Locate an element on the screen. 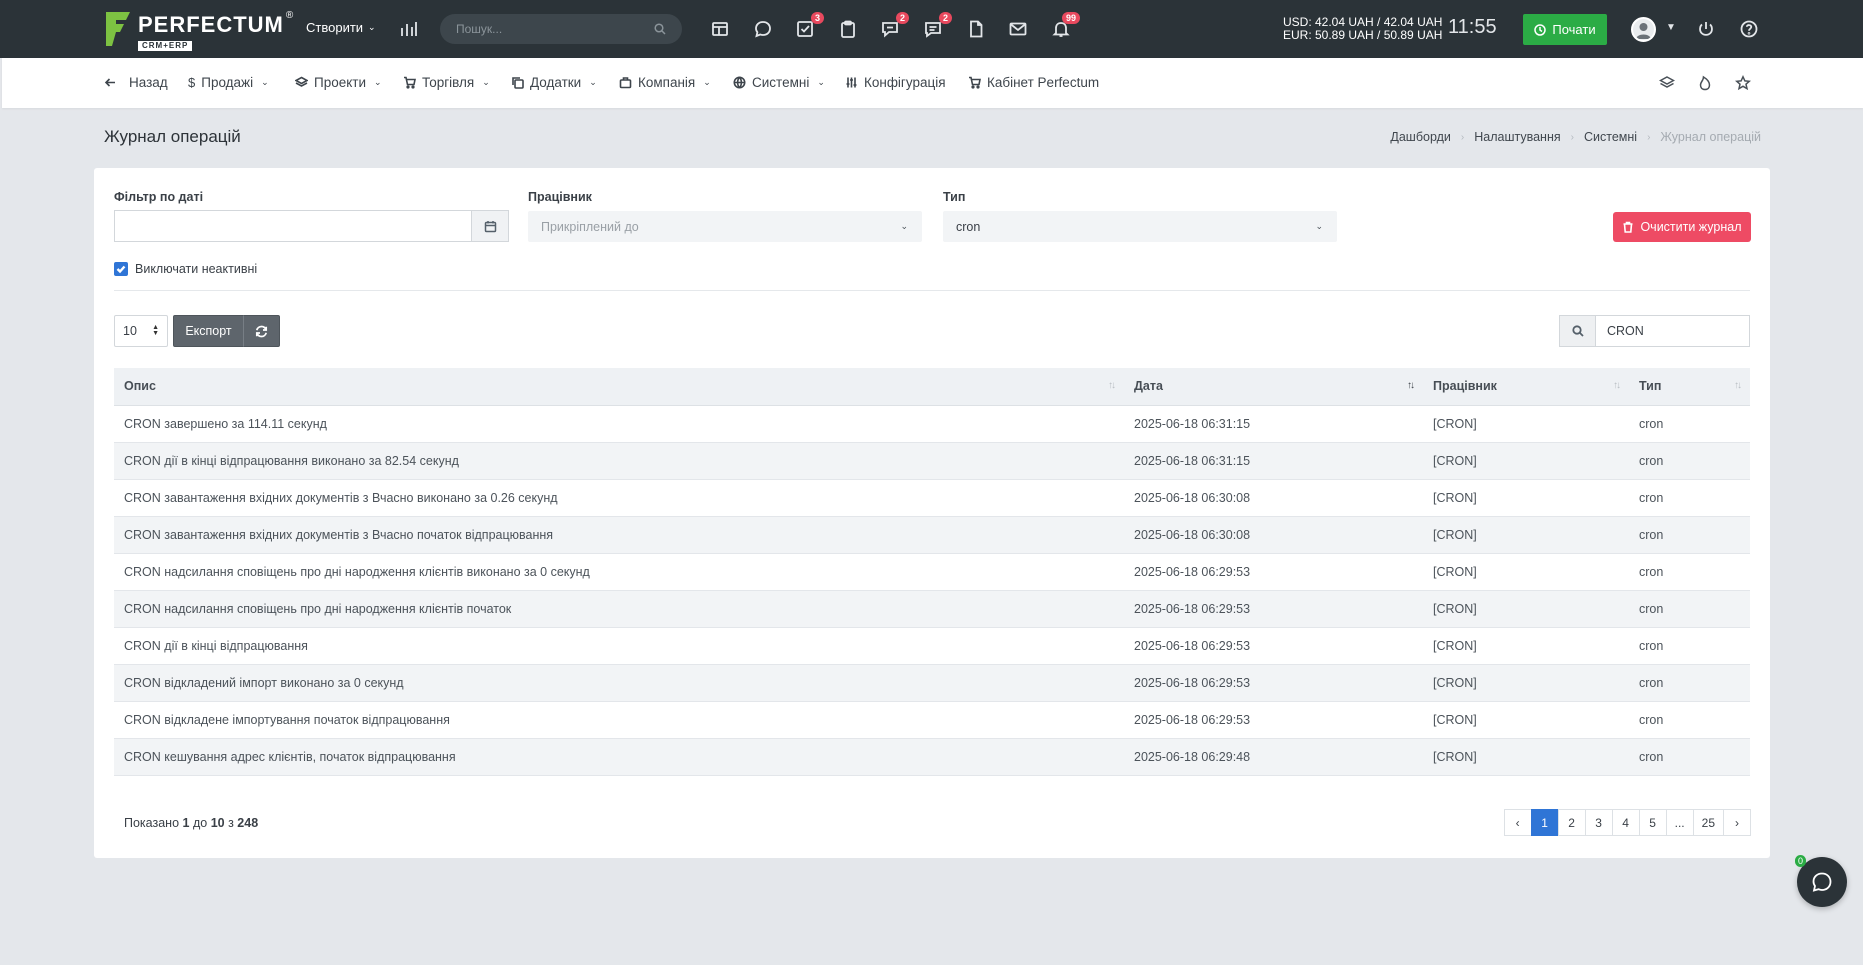 This screenshot has width=1863, height=965. col-header-desc: Опис ↑↓ is located at coordinates (619, 387).